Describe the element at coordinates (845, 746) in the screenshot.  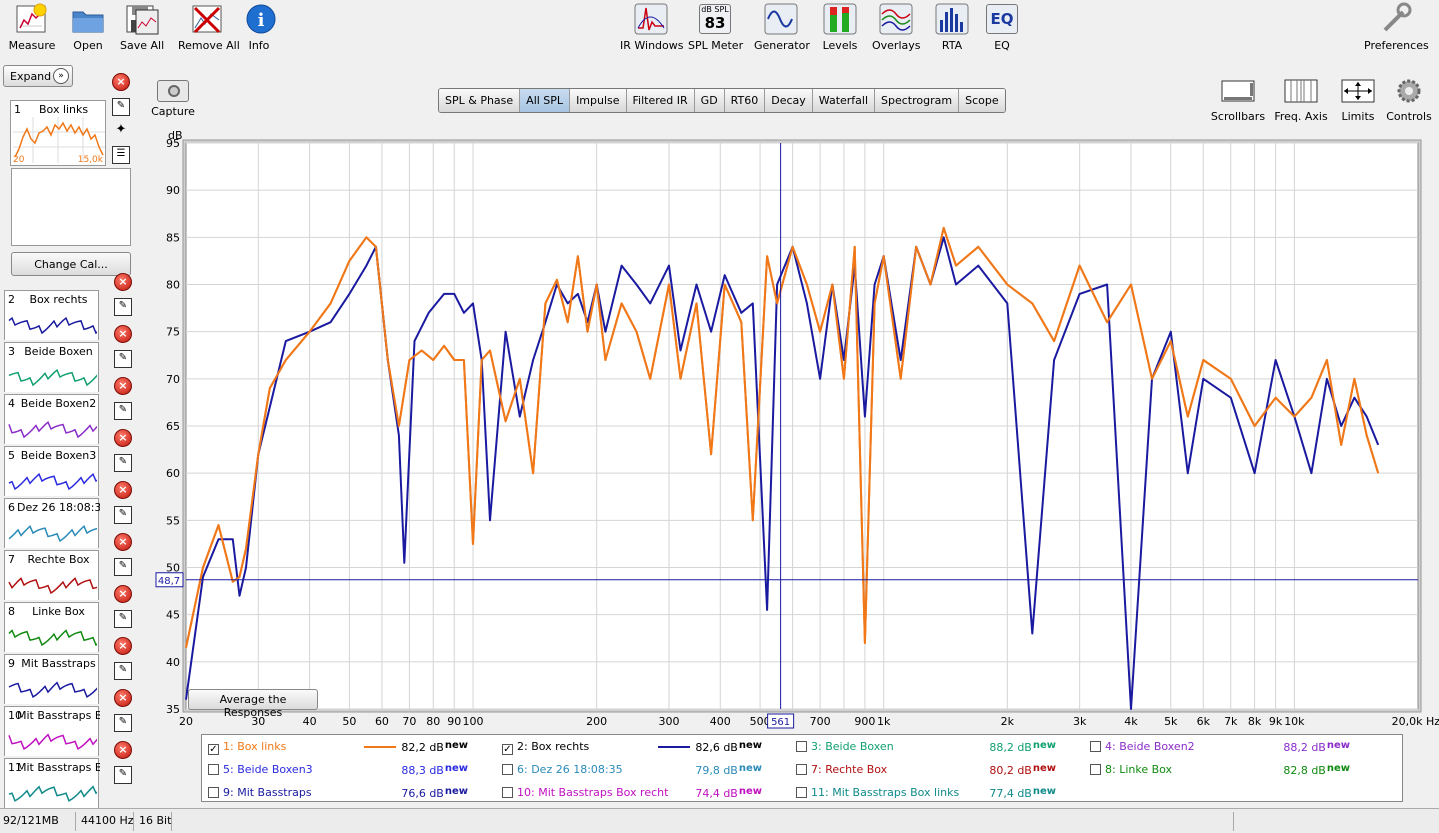
I see `legend-item: 3: Beide Boxen` at that location.